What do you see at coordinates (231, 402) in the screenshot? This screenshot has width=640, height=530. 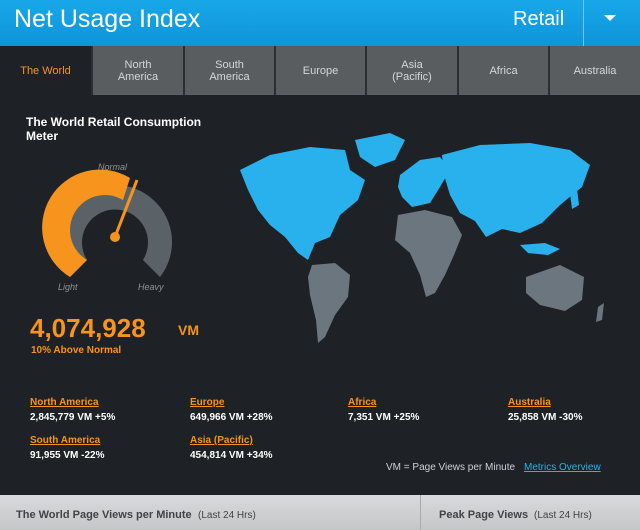 I see `region-name: Europe` at bounding box center [231, 402].